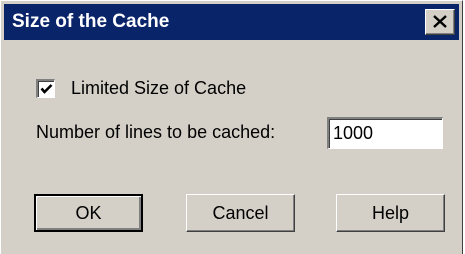 The width and height of the screenshot is (465, 254). I want to click on limited-size-checkbox, so click(45, 88).